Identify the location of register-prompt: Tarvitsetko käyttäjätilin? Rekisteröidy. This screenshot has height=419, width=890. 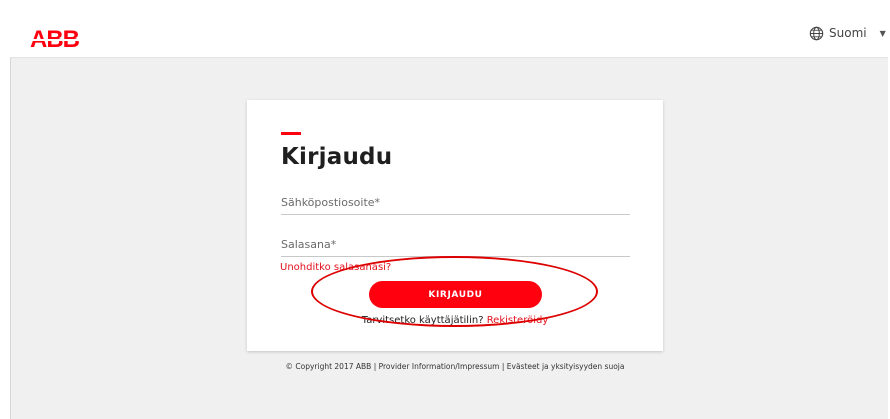
(455, 320).